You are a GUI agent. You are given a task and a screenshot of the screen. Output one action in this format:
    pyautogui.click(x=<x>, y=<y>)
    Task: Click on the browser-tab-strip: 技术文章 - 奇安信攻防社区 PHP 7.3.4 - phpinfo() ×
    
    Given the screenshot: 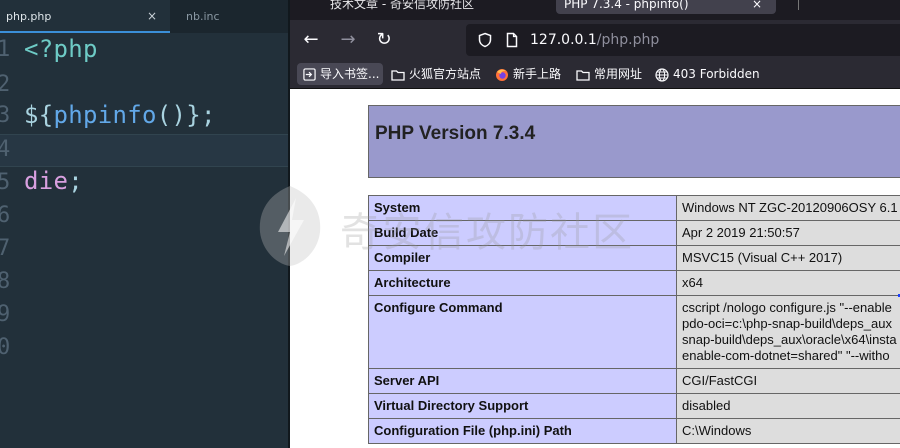 What is the action you would take?
    pyautogui.click(x=595, y=10)
    